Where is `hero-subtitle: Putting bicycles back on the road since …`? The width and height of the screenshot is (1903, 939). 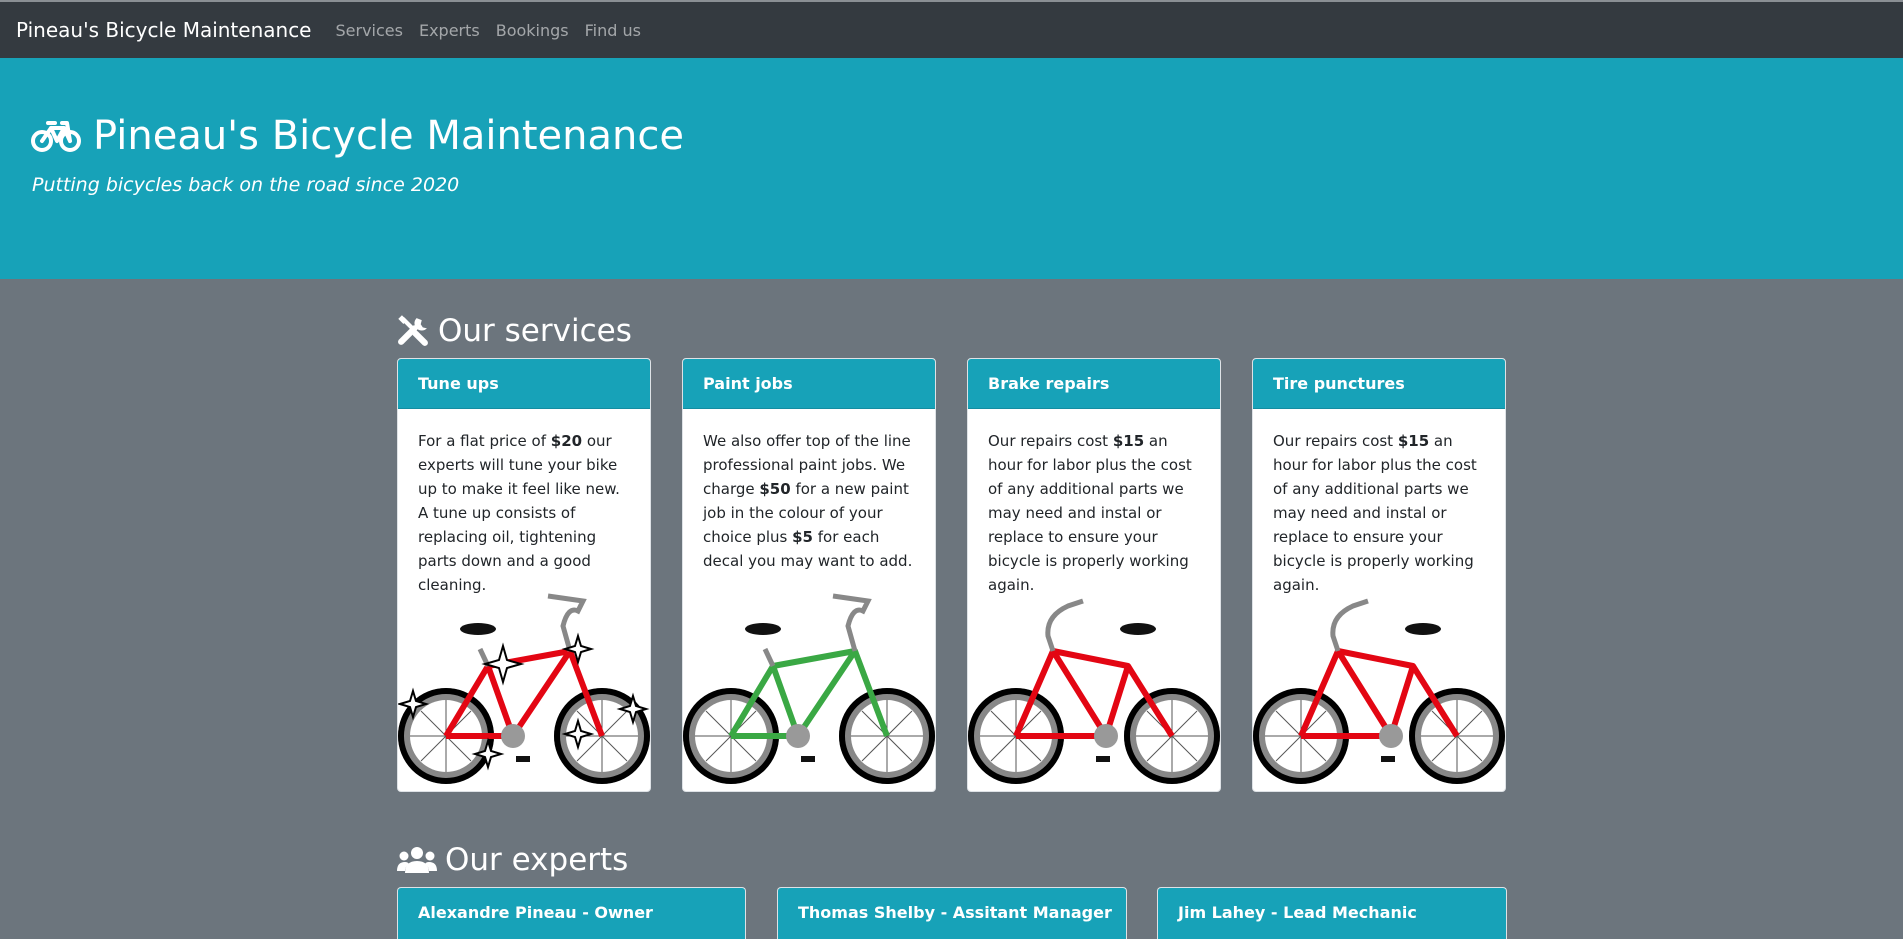
hero-subtitle: Putting bicycles back on the road since … is located at coordinates (246, 185).